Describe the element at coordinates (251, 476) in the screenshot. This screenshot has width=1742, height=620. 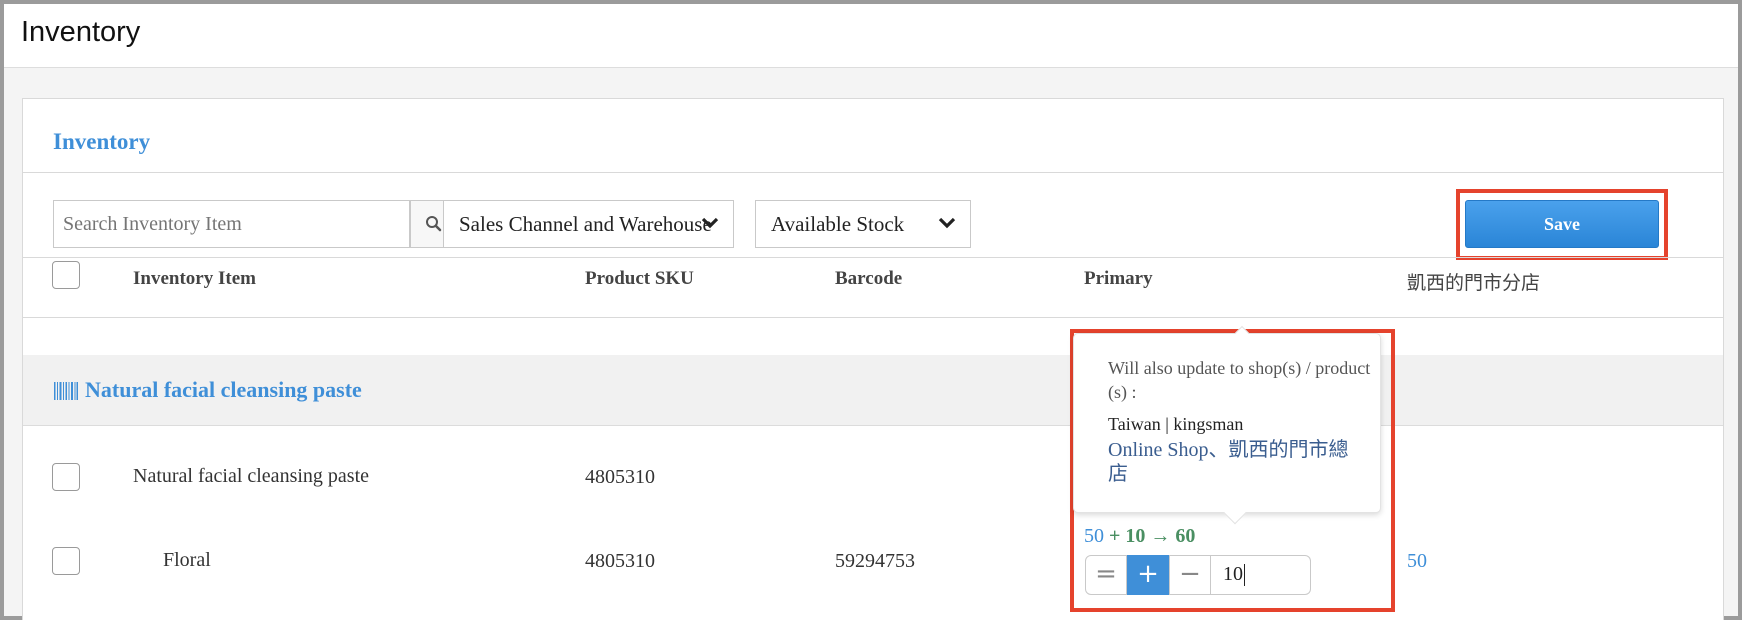
I see `row-item-name: Natural facial cleansing paste` at that location.